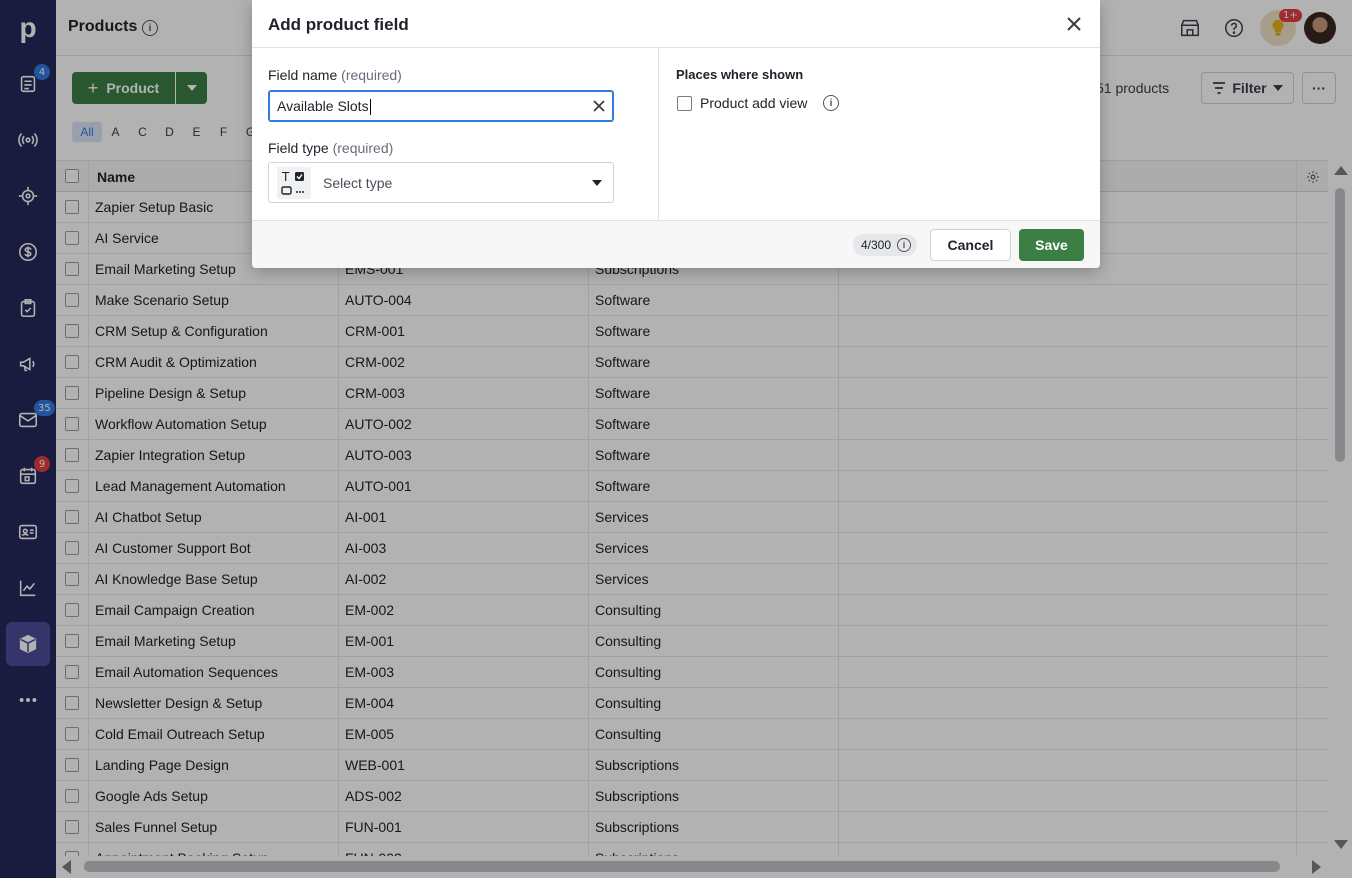  I want to click on field-type-label: Field type (required), so click(331, 148).